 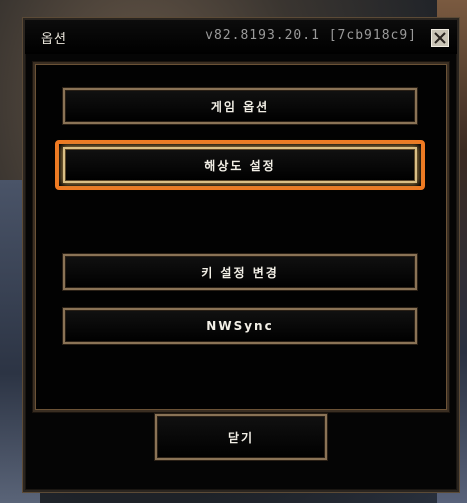 I want to click on key-settings-button: 키 설정 변경, so click(x=240, y=272).